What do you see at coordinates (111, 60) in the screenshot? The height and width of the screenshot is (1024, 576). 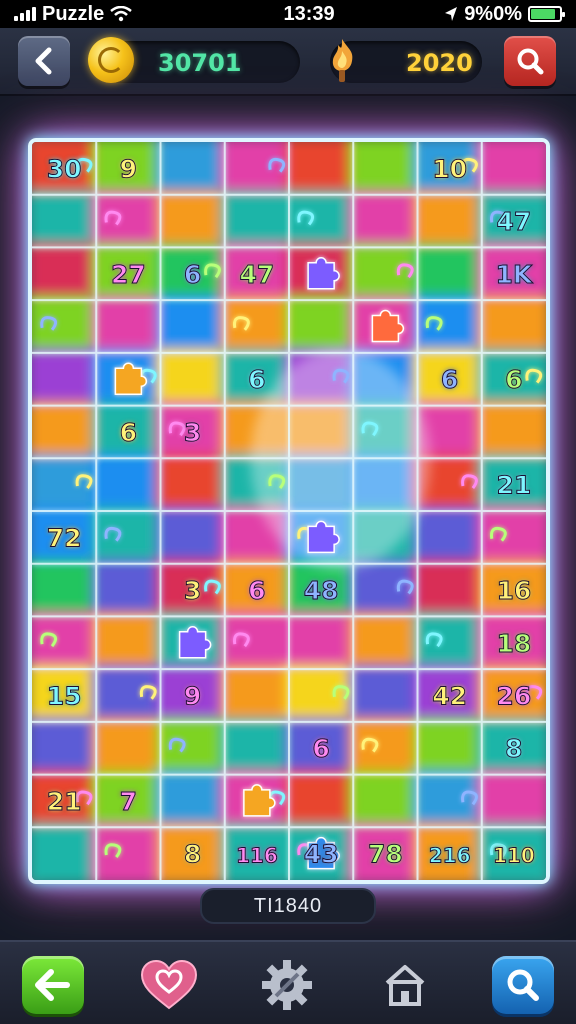 I see `coin-icon` at bounding box center [111, 60].